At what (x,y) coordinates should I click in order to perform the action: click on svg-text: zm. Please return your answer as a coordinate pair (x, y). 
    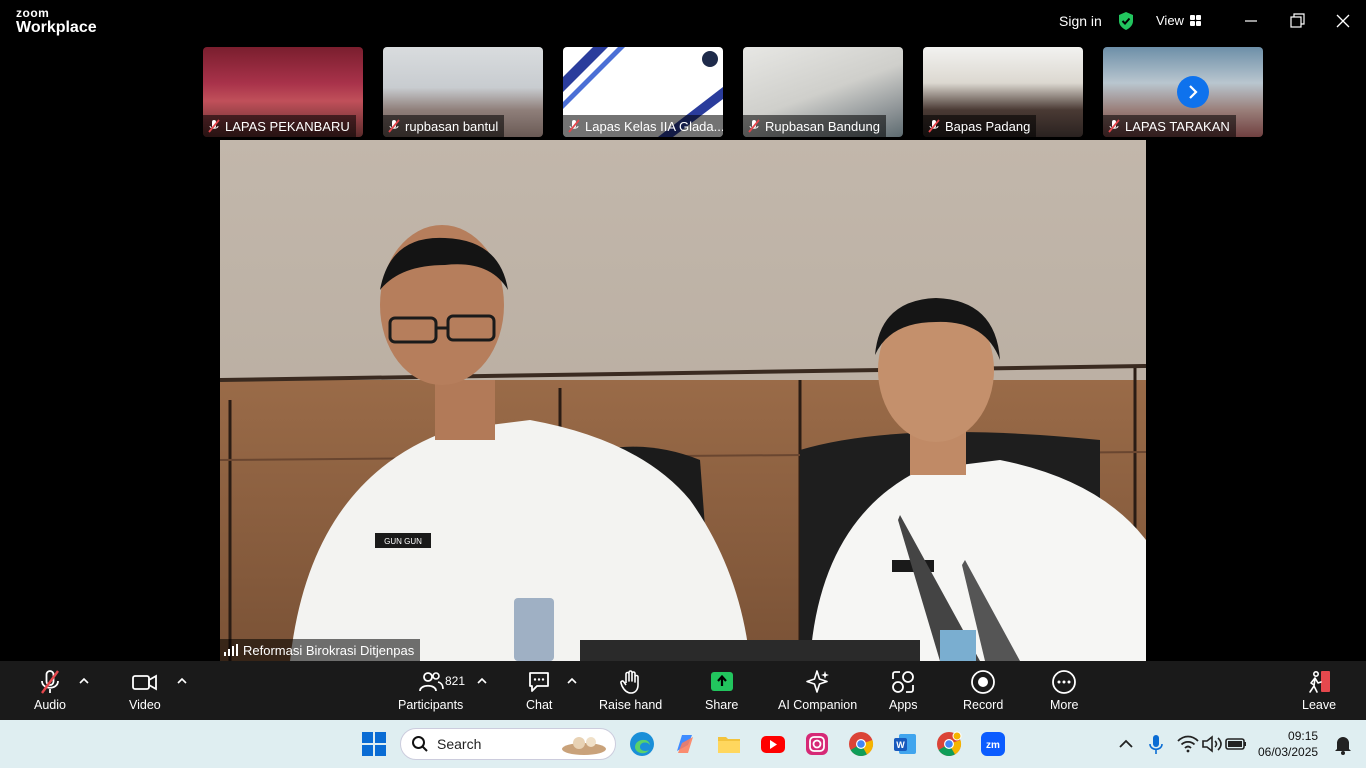
    Looking at the image, I should click on (993, 745).